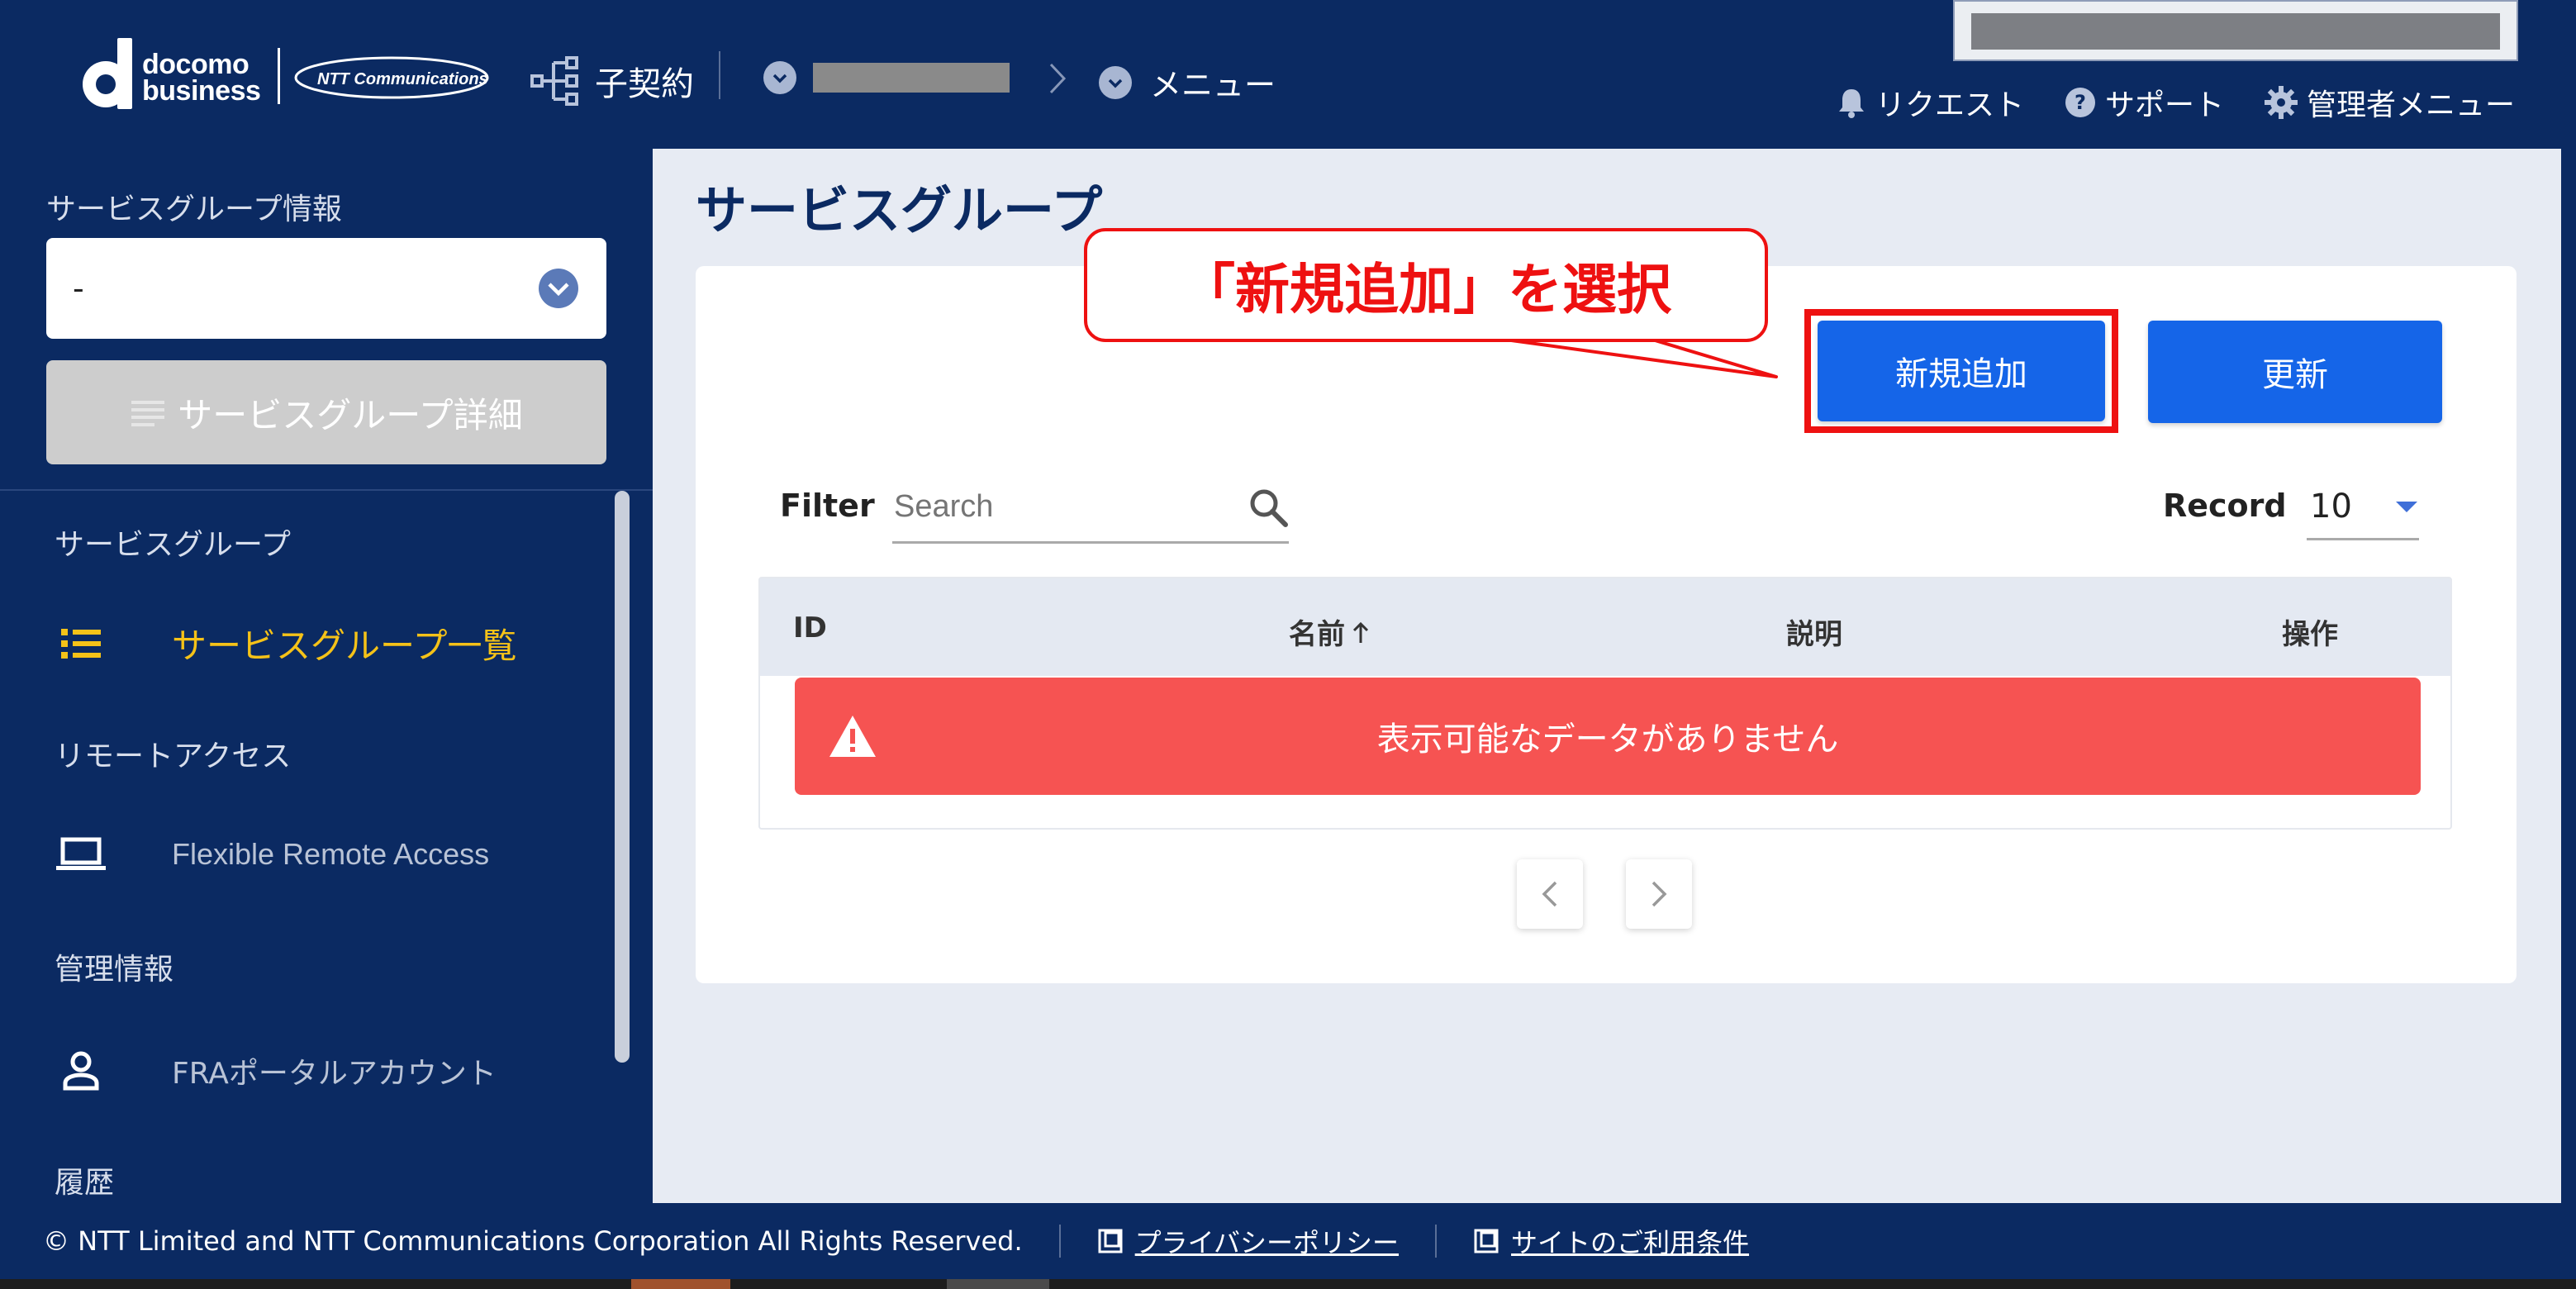 This screenshot has width=2576, height=1289. I want to click on next-page-button, so click(1659, 894).